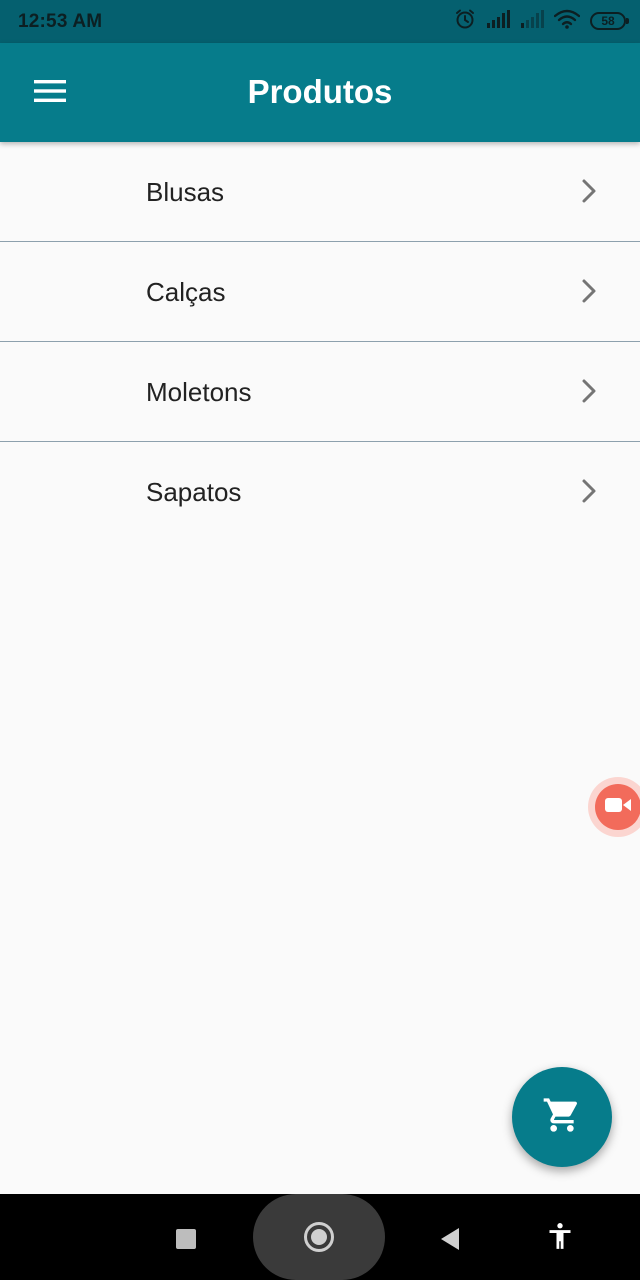 This screenshot has width=640, height=1280. What do you see at coordinates (186, 1239) in the screenshot?
I see `recent-apps-icon` at bounding box center [186, 1239].